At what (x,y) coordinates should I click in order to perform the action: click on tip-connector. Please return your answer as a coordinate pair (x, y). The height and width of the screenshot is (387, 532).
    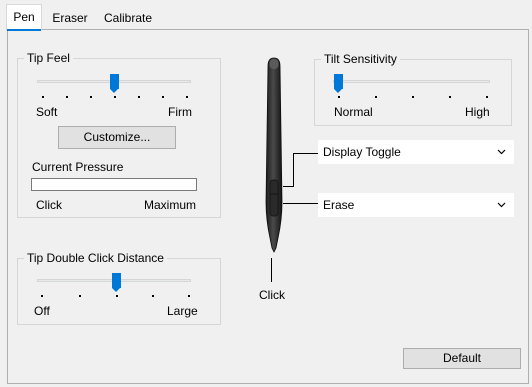
    Looking at the image, I should click on (271, 270).